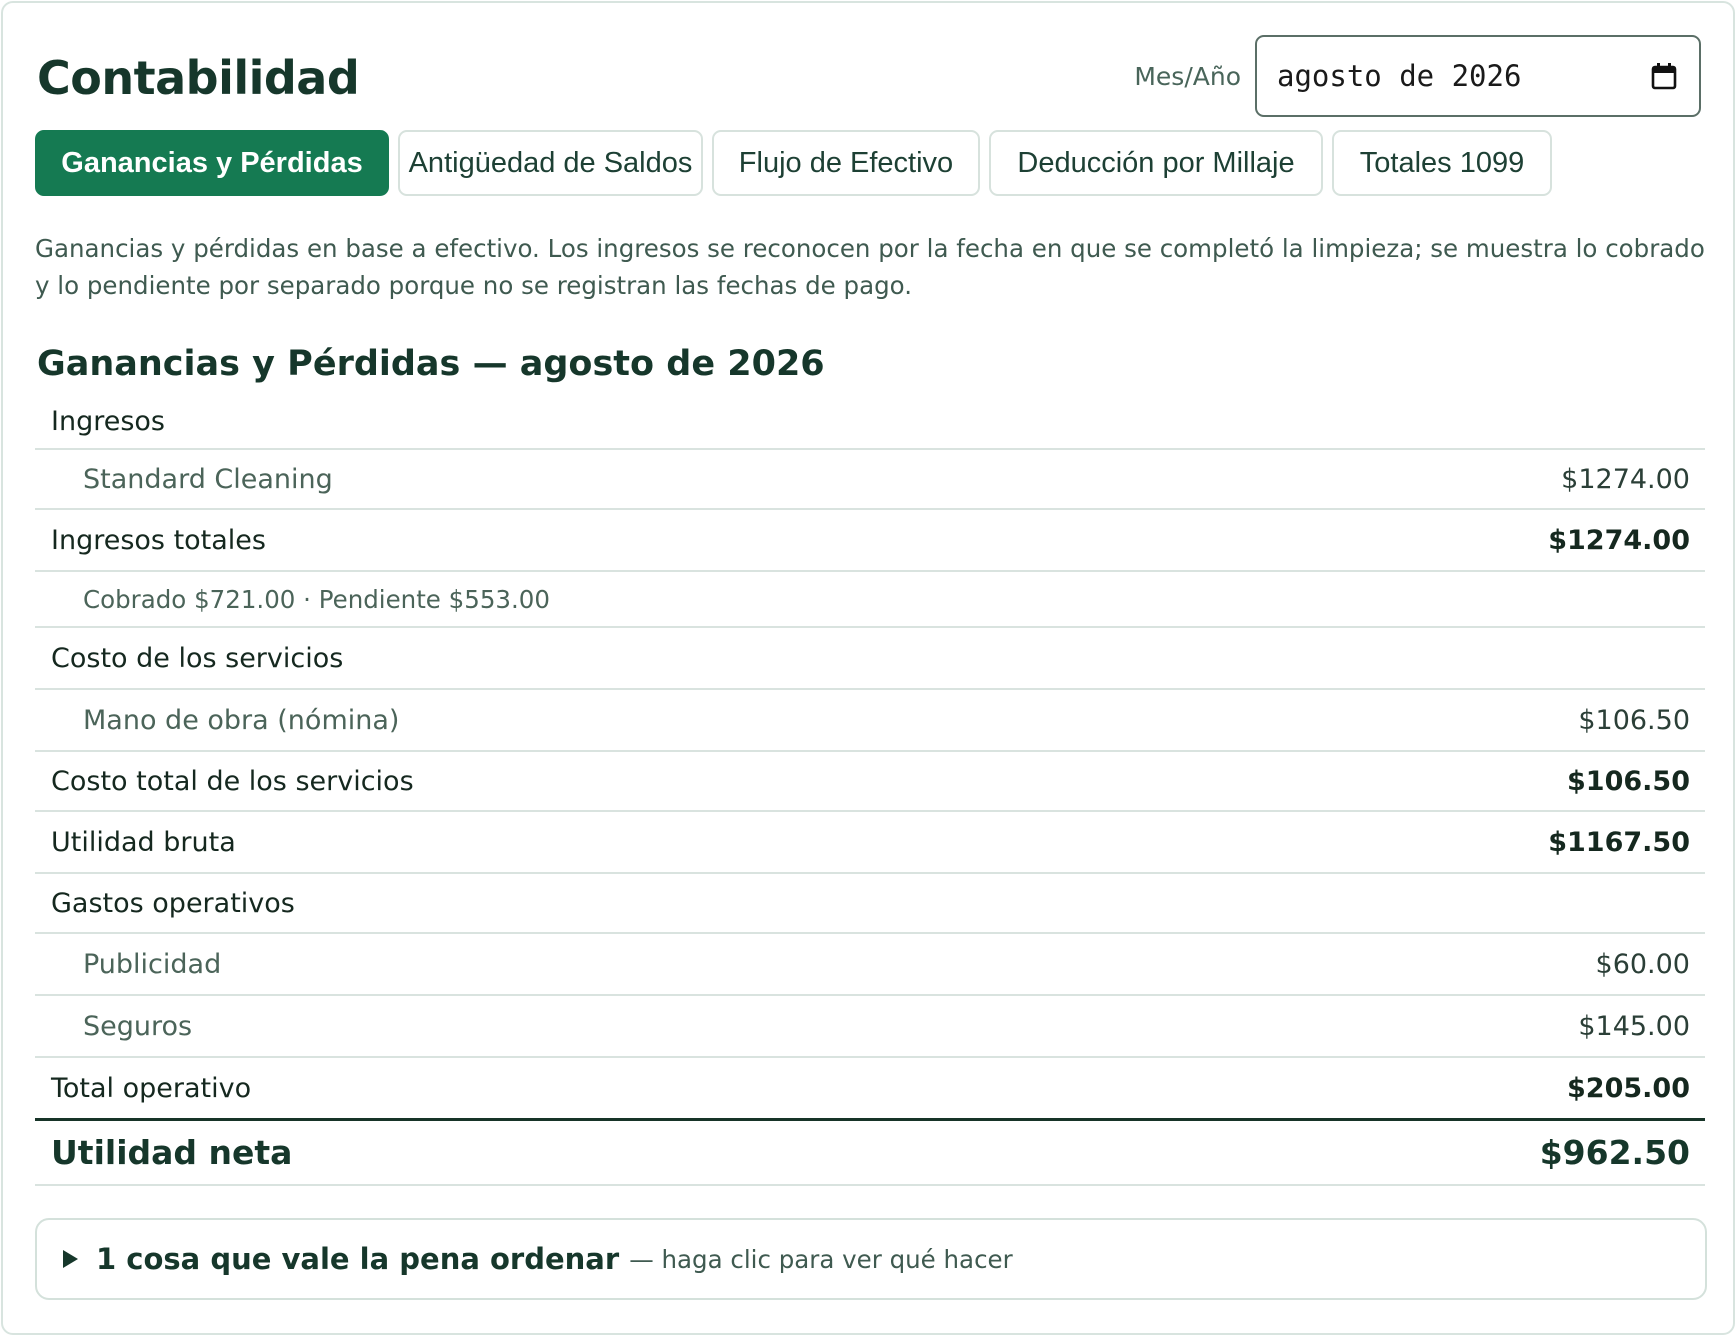  I want to click on row-costo-total: Costo total de los servicios $106.50, so click(870, 782).